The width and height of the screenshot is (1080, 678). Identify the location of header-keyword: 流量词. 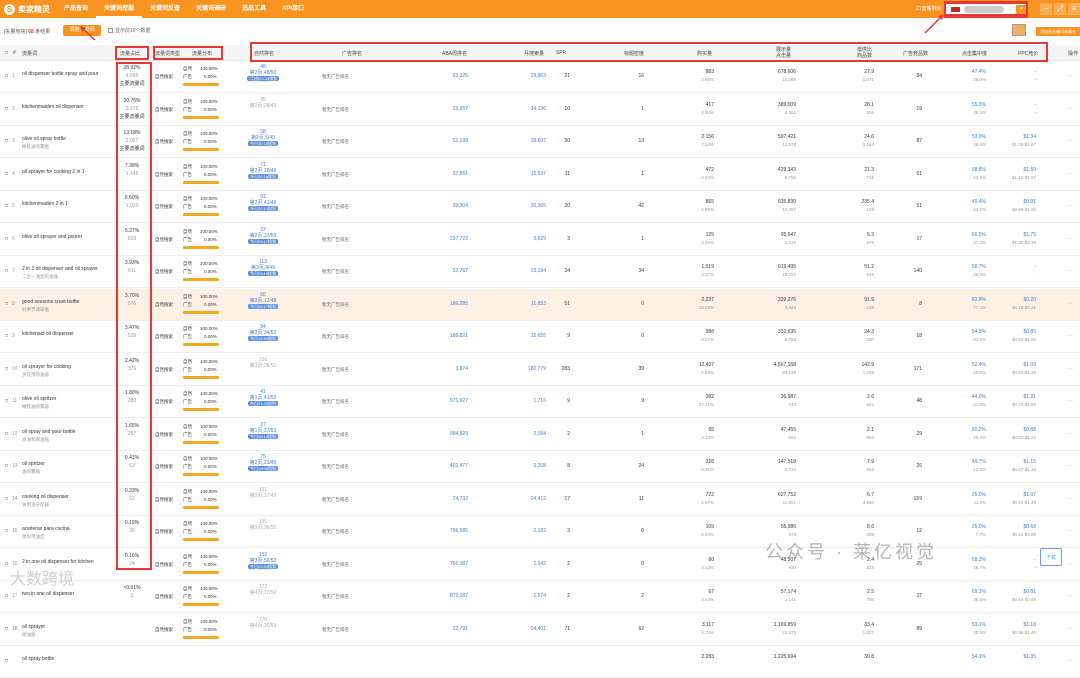
(29, 53).